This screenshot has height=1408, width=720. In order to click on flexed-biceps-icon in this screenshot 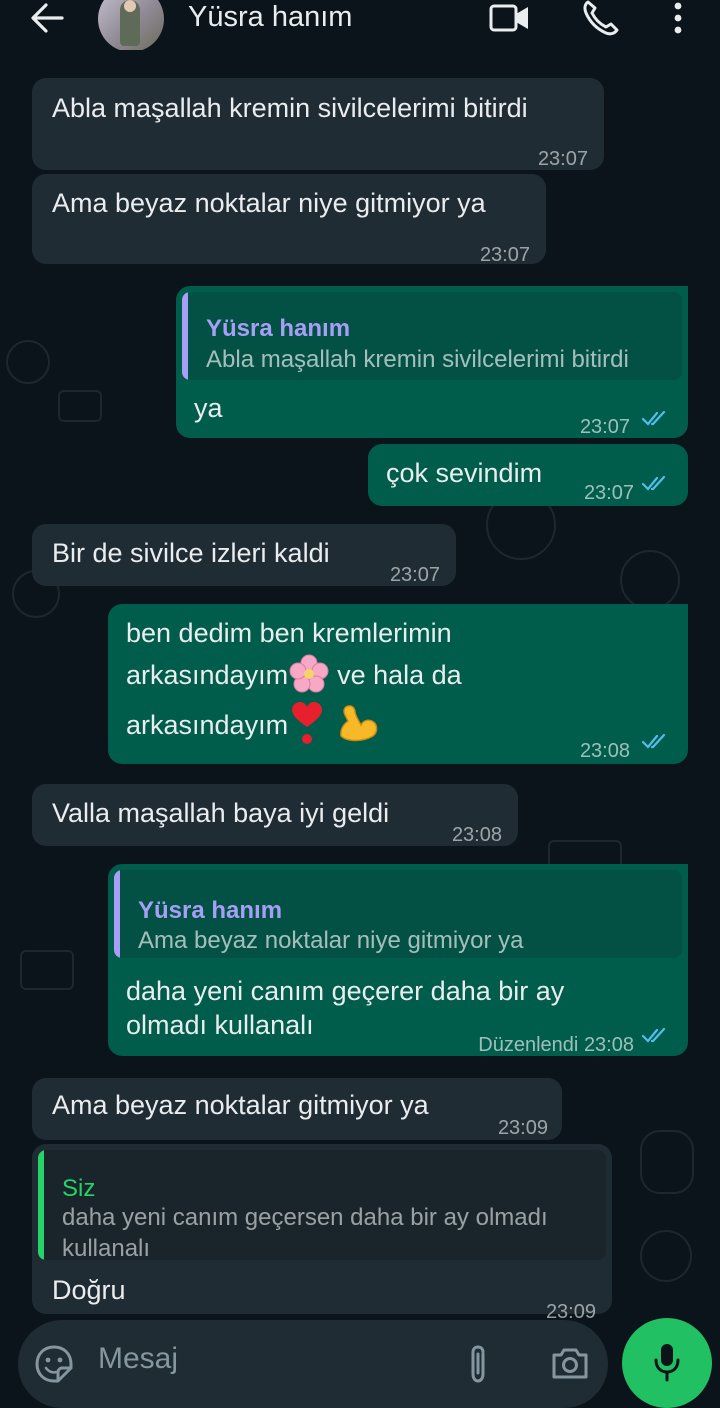, I will do `click(359, 723)`.